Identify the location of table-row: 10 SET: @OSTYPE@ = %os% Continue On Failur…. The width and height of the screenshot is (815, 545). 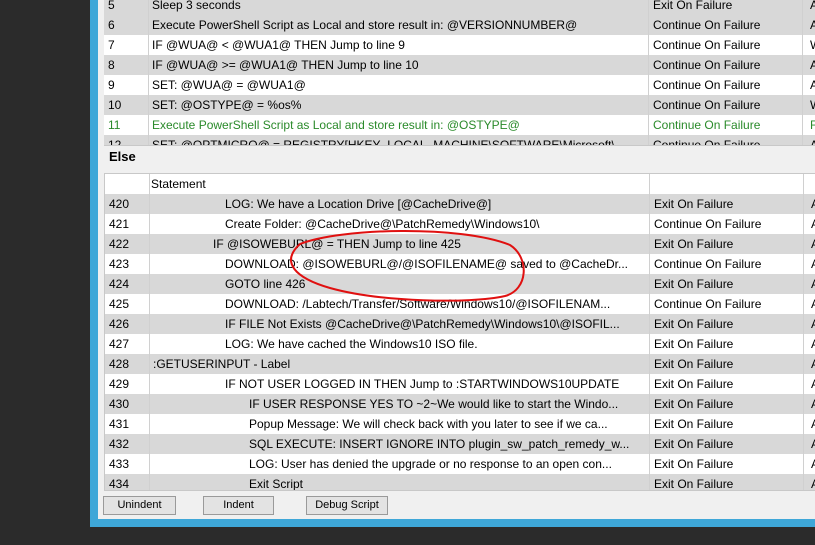
(459, 105).